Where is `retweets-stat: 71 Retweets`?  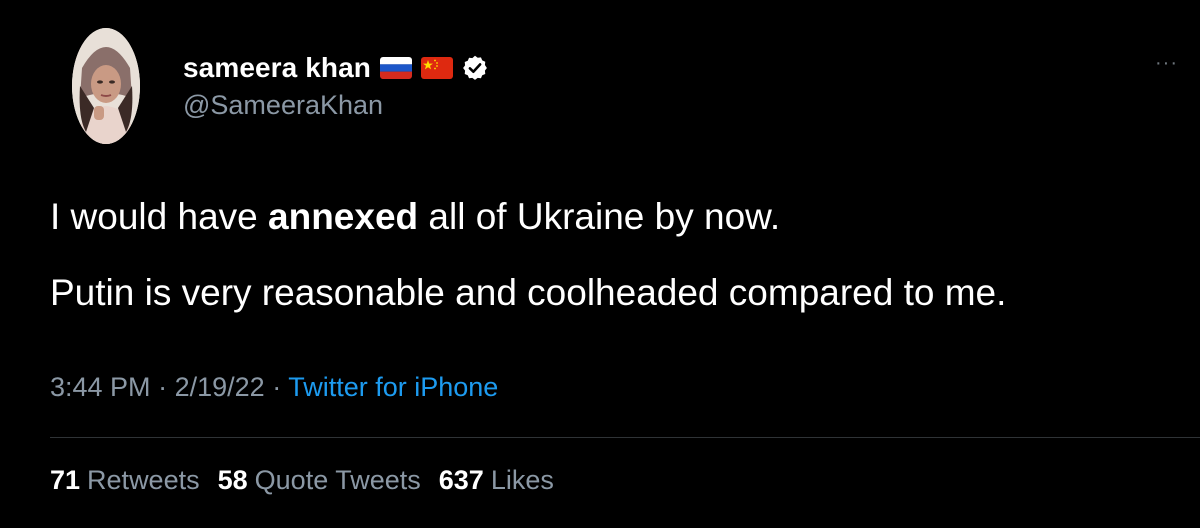 retweets-stat: 71 Retweets is located at coordinates (125, 480).